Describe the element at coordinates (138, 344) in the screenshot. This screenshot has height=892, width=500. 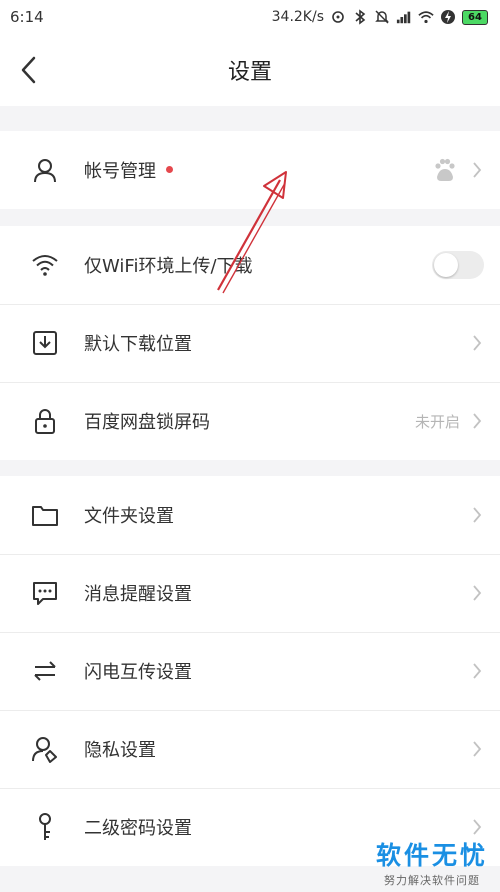
I see `settings-item-label: 默认下载位置` at that location.